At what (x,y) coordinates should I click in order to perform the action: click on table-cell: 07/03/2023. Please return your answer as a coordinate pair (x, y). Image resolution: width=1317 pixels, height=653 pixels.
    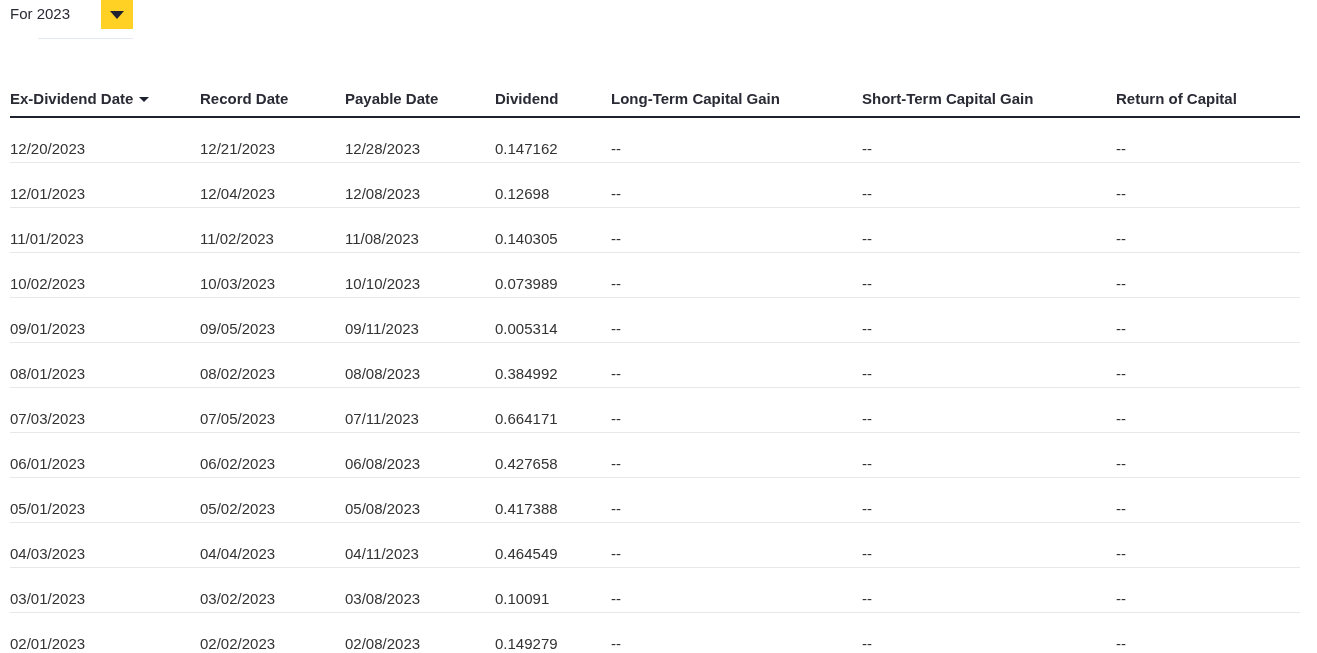
    Looking at the image, I should click on (48, 419).